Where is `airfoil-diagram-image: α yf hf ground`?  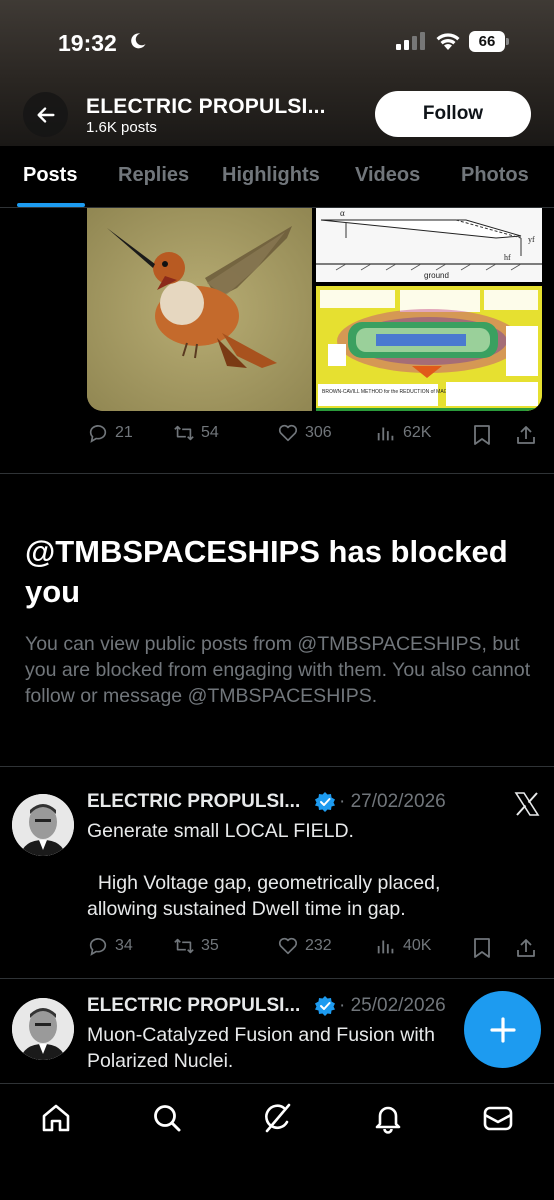 airfoil-diagram-image: α yf hf ground is located at coordinates (429, 245).